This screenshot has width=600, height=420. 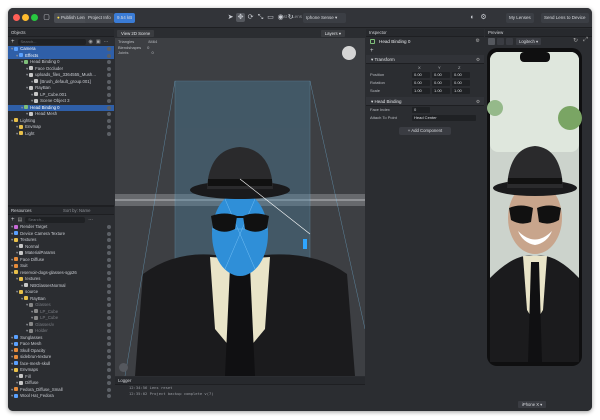 I want to click on folder-icon: ▤, so click(x=20, y=220).